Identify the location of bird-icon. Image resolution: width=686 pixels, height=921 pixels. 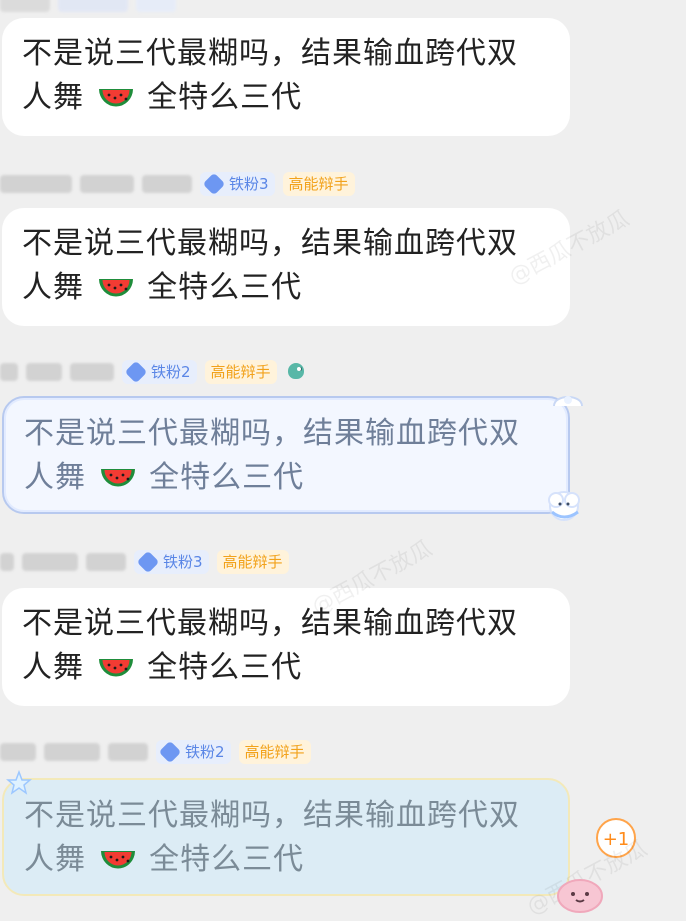
(296, 372).